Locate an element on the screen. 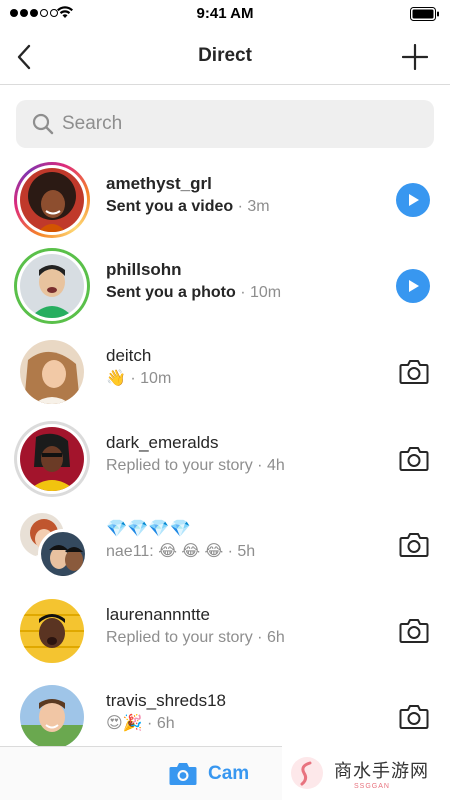 The height and width of the screenshot is (800, 450). thread-row: phillsohn Sent you a photo · 10m is located at coordinates (225, 286).